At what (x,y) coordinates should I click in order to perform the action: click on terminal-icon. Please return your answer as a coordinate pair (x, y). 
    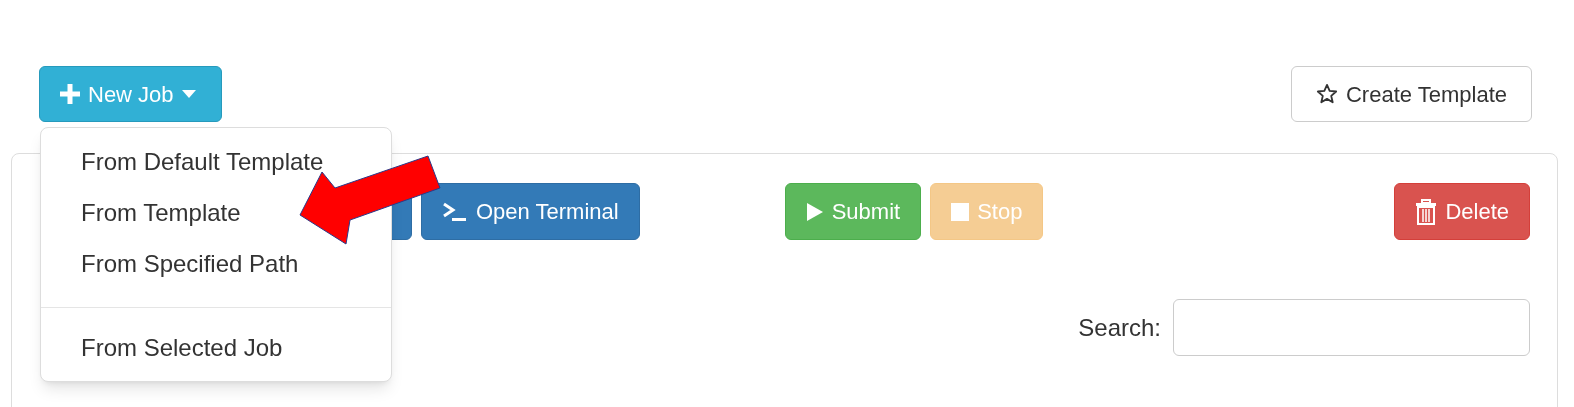
    Looking at the image, I should click on (455, 211).